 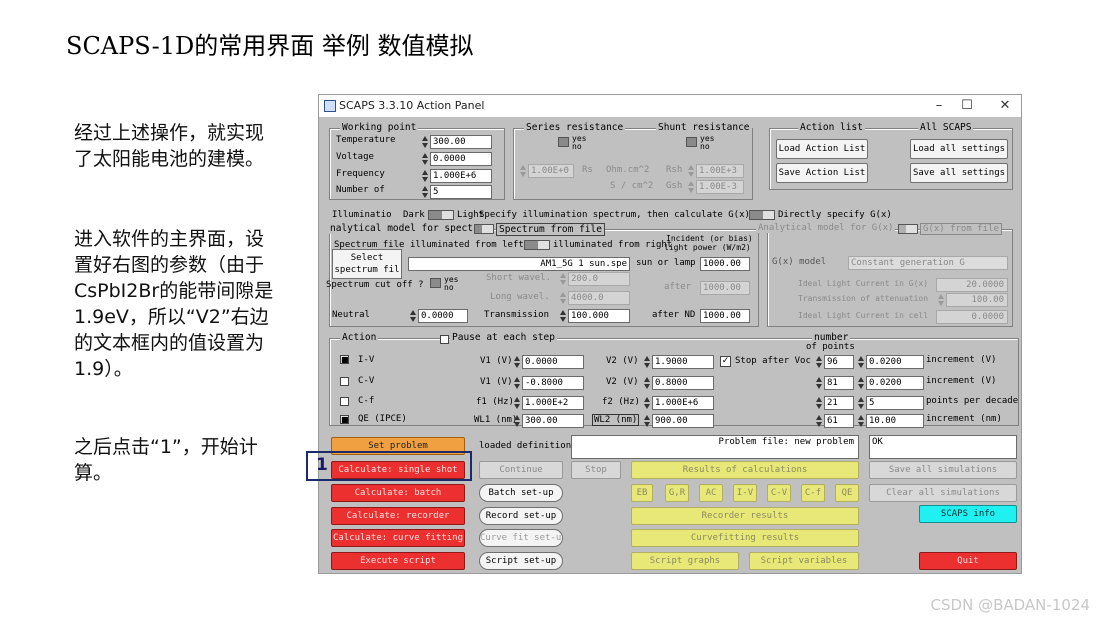 What do you see at coordinates (683, 421) in the screenshot?
I see `qe-wl2-field: 900.00` at bounding box center [683, 421].